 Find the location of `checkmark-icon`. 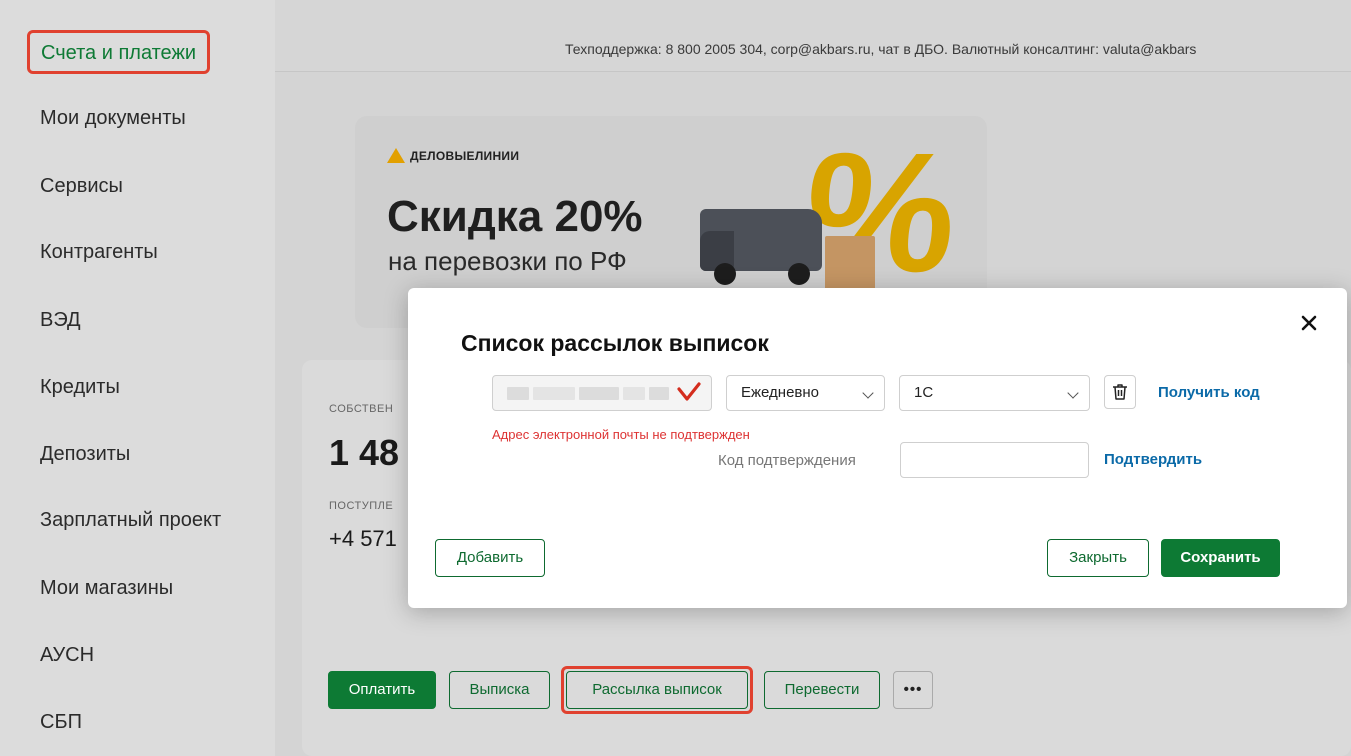

checkmark-icon is located at coordinates (689, 391).